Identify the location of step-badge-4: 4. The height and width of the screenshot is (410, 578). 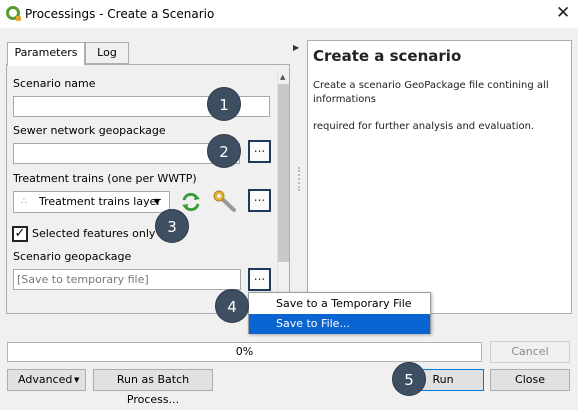
(232, 306).